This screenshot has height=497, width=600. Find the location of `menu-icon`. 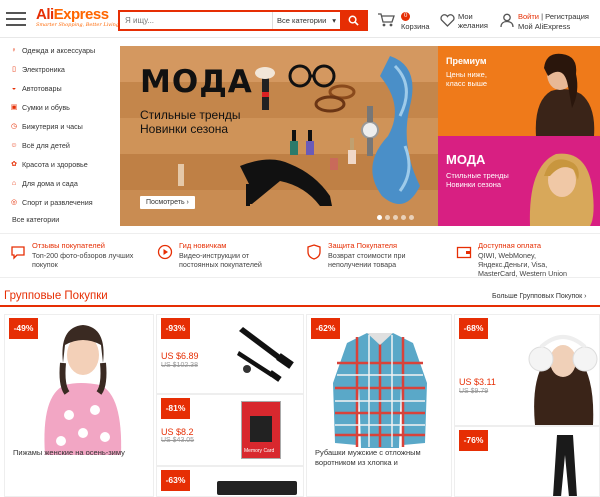

menu-icon is located at coordinates (16, 19).